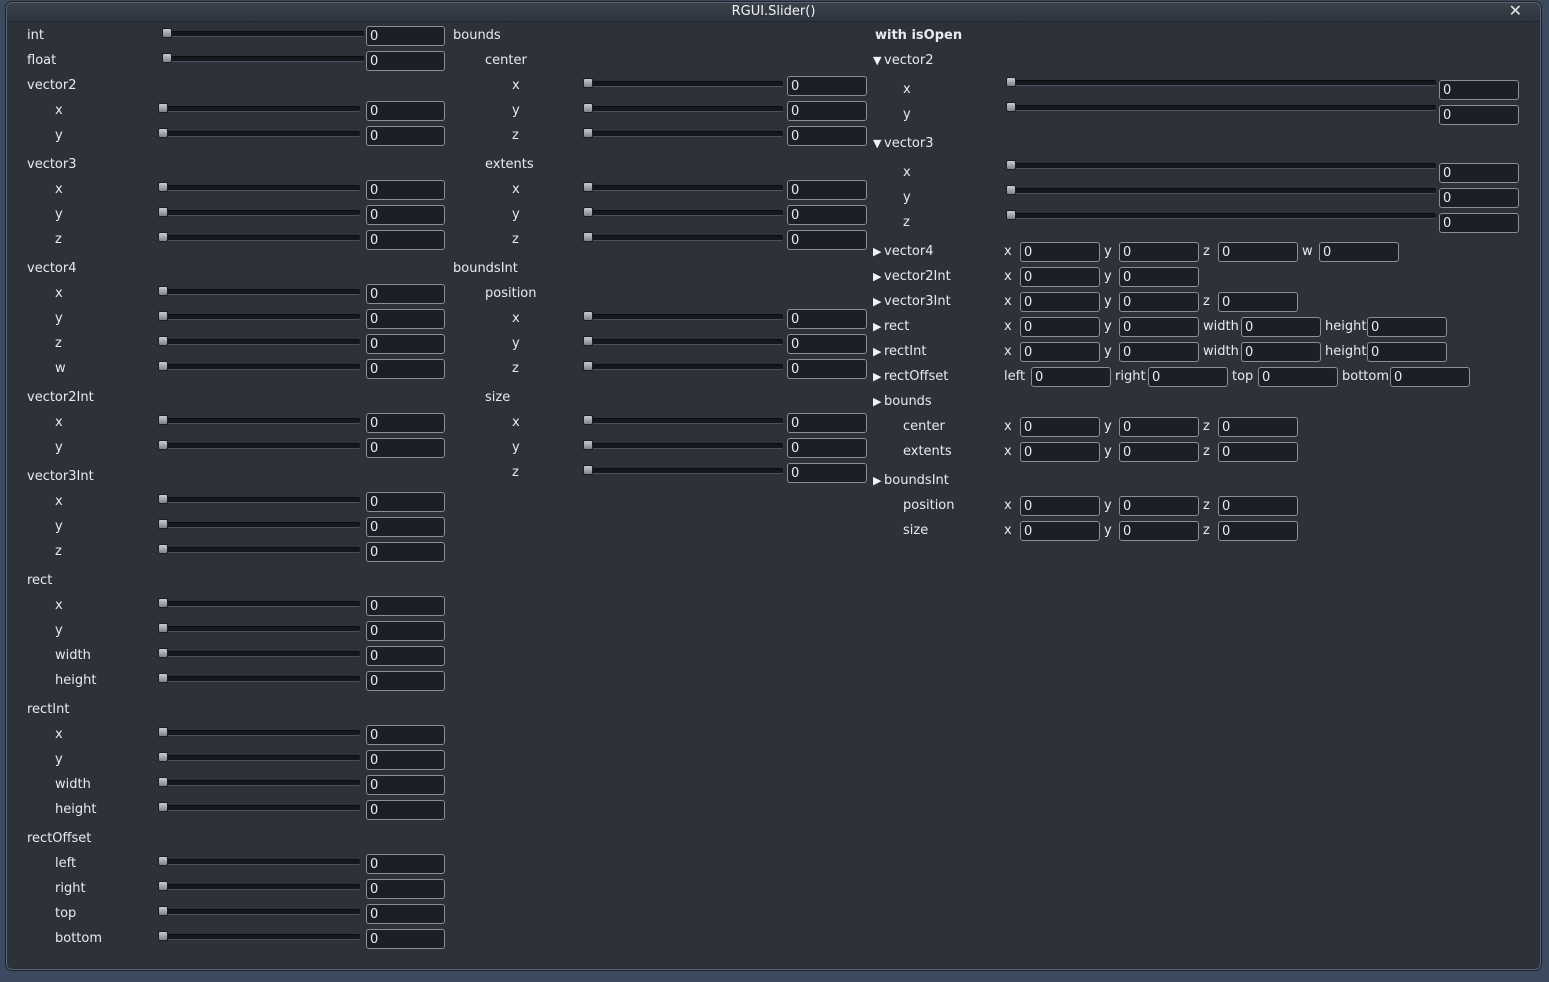 The width and height of the screenshot is (1549, 982). What do you see at coordinates (1479, 173) in the screenshot?
I see `isopen-vector3-x-field` at bounding box center [1479, 173].